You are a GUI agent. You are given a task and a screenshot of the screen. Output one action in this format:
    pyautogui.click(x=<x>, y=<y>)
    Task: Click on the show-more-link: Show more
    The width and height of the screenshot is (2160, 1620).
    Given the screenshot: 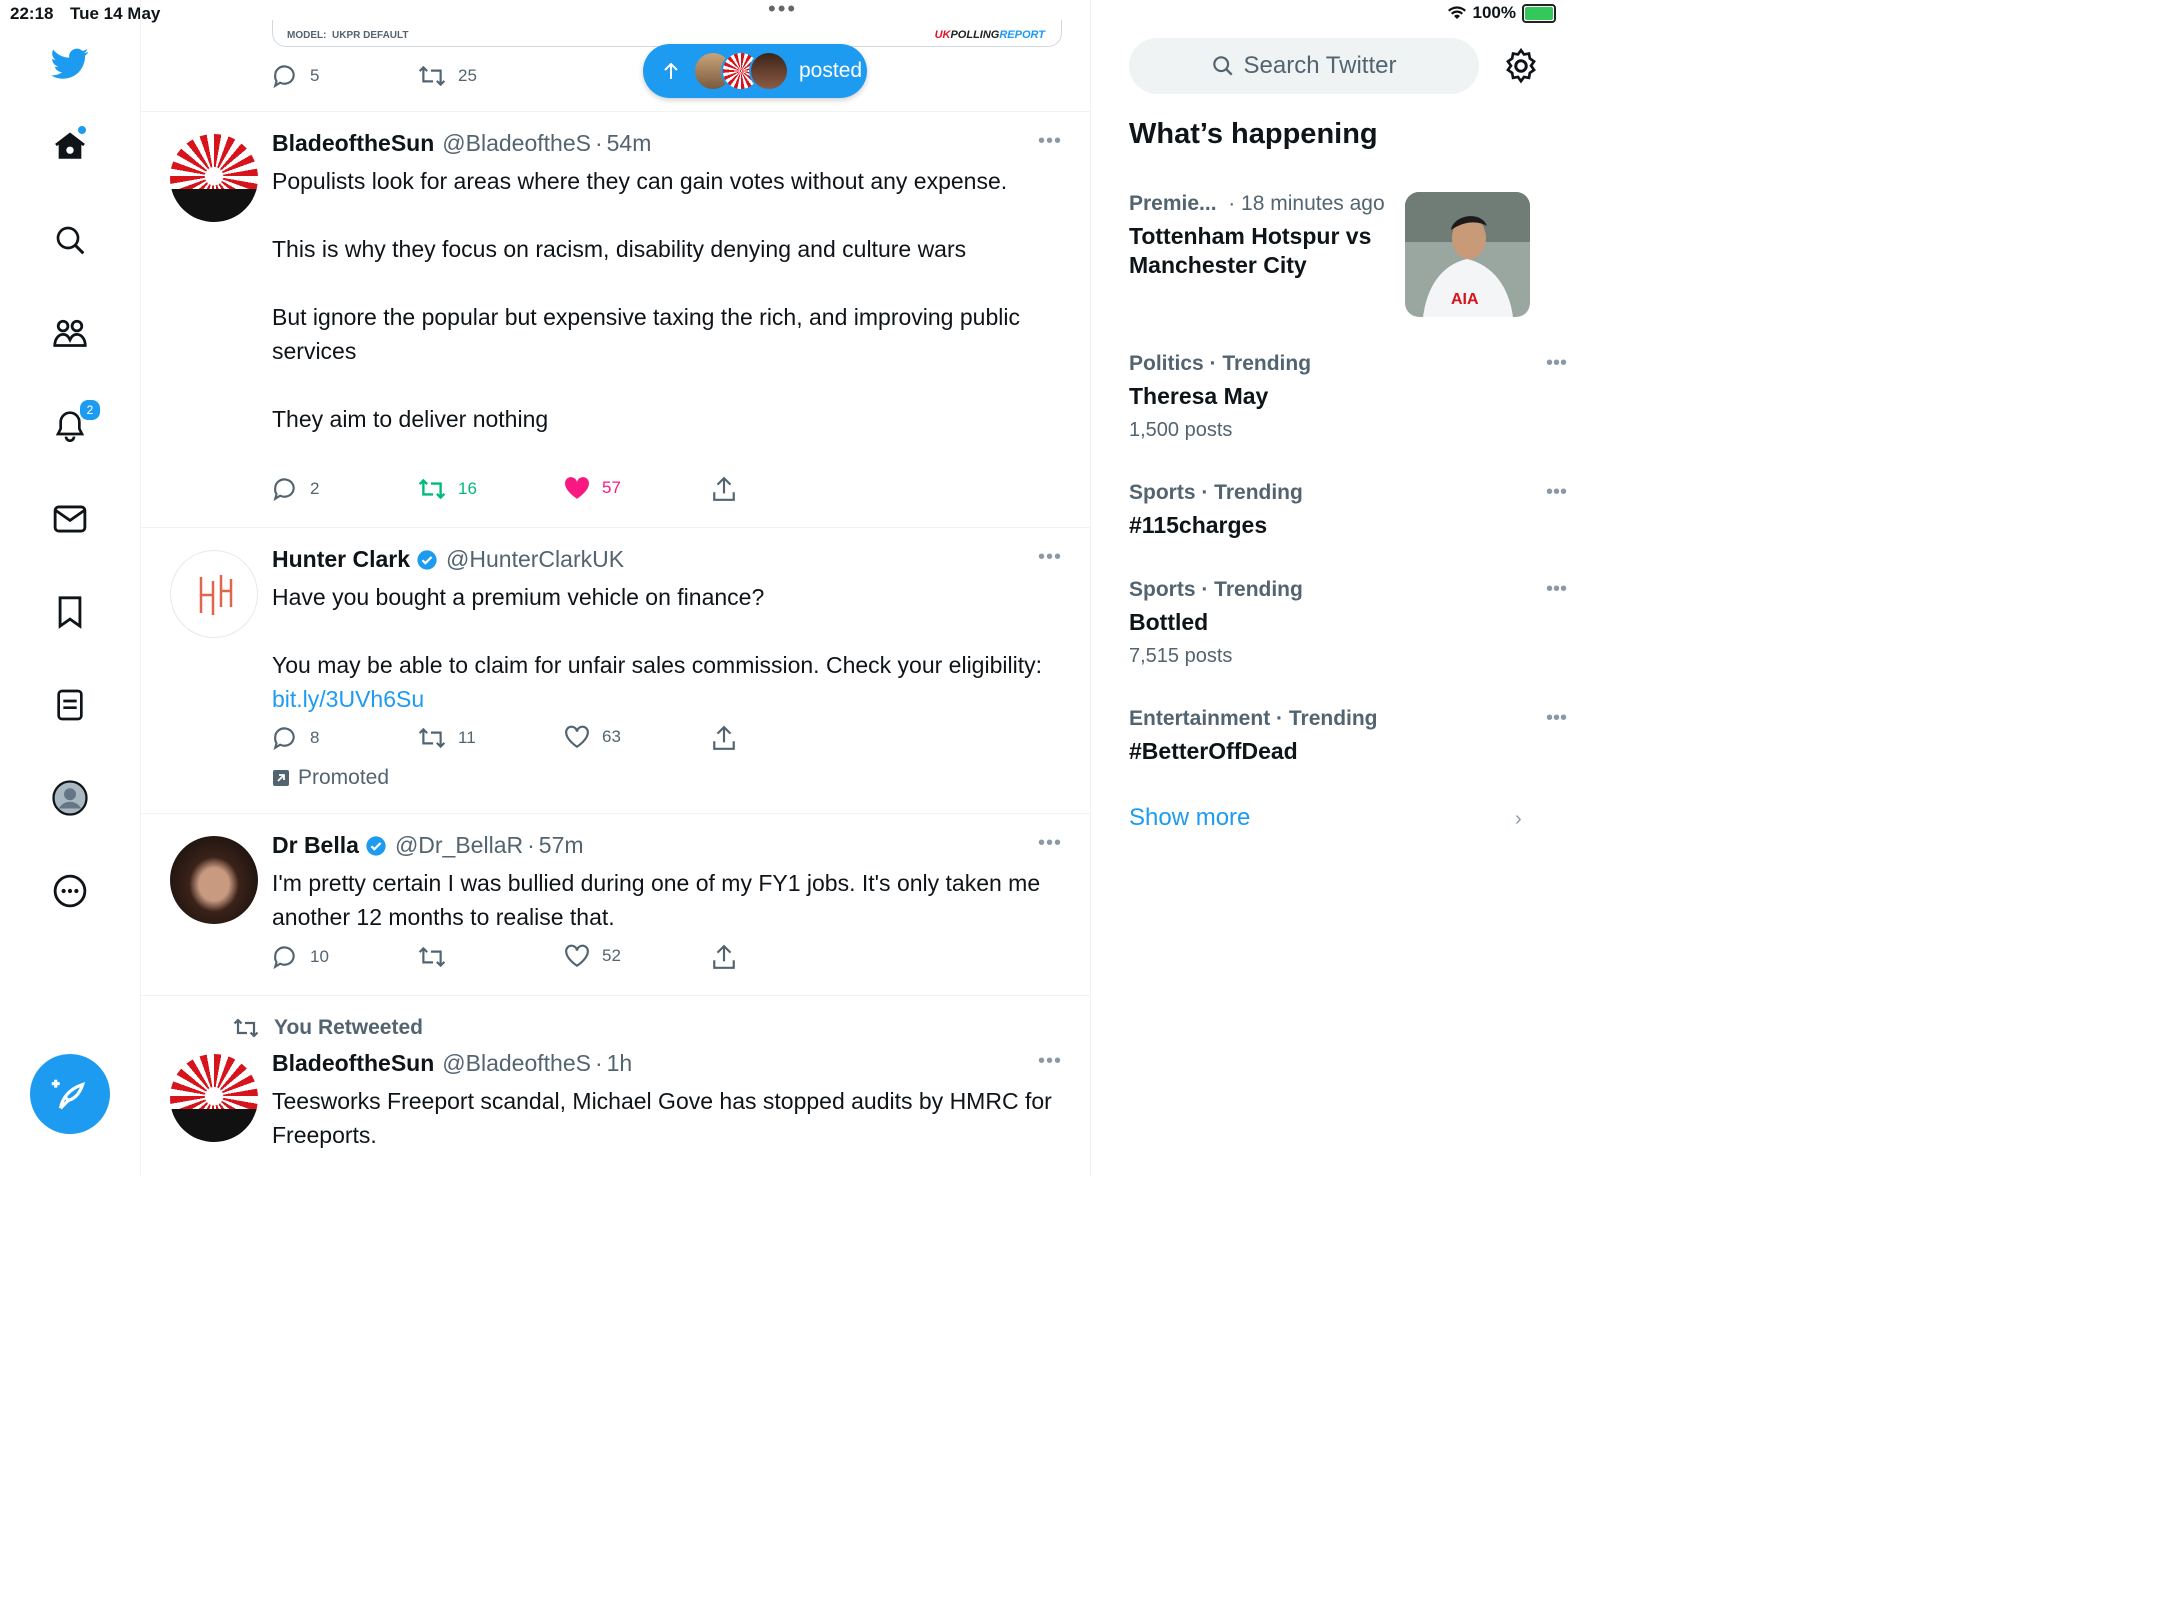 What is the action you would take?
    pyautogui.click(x=1189, y=818)
    